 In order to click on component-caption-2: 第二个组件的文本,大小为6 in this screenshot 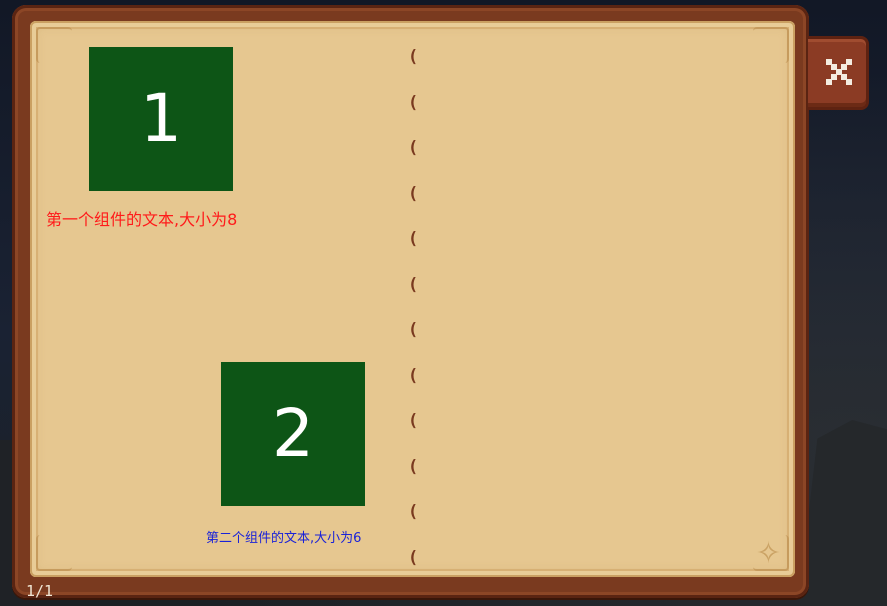, I will do `click(284, 538)`.